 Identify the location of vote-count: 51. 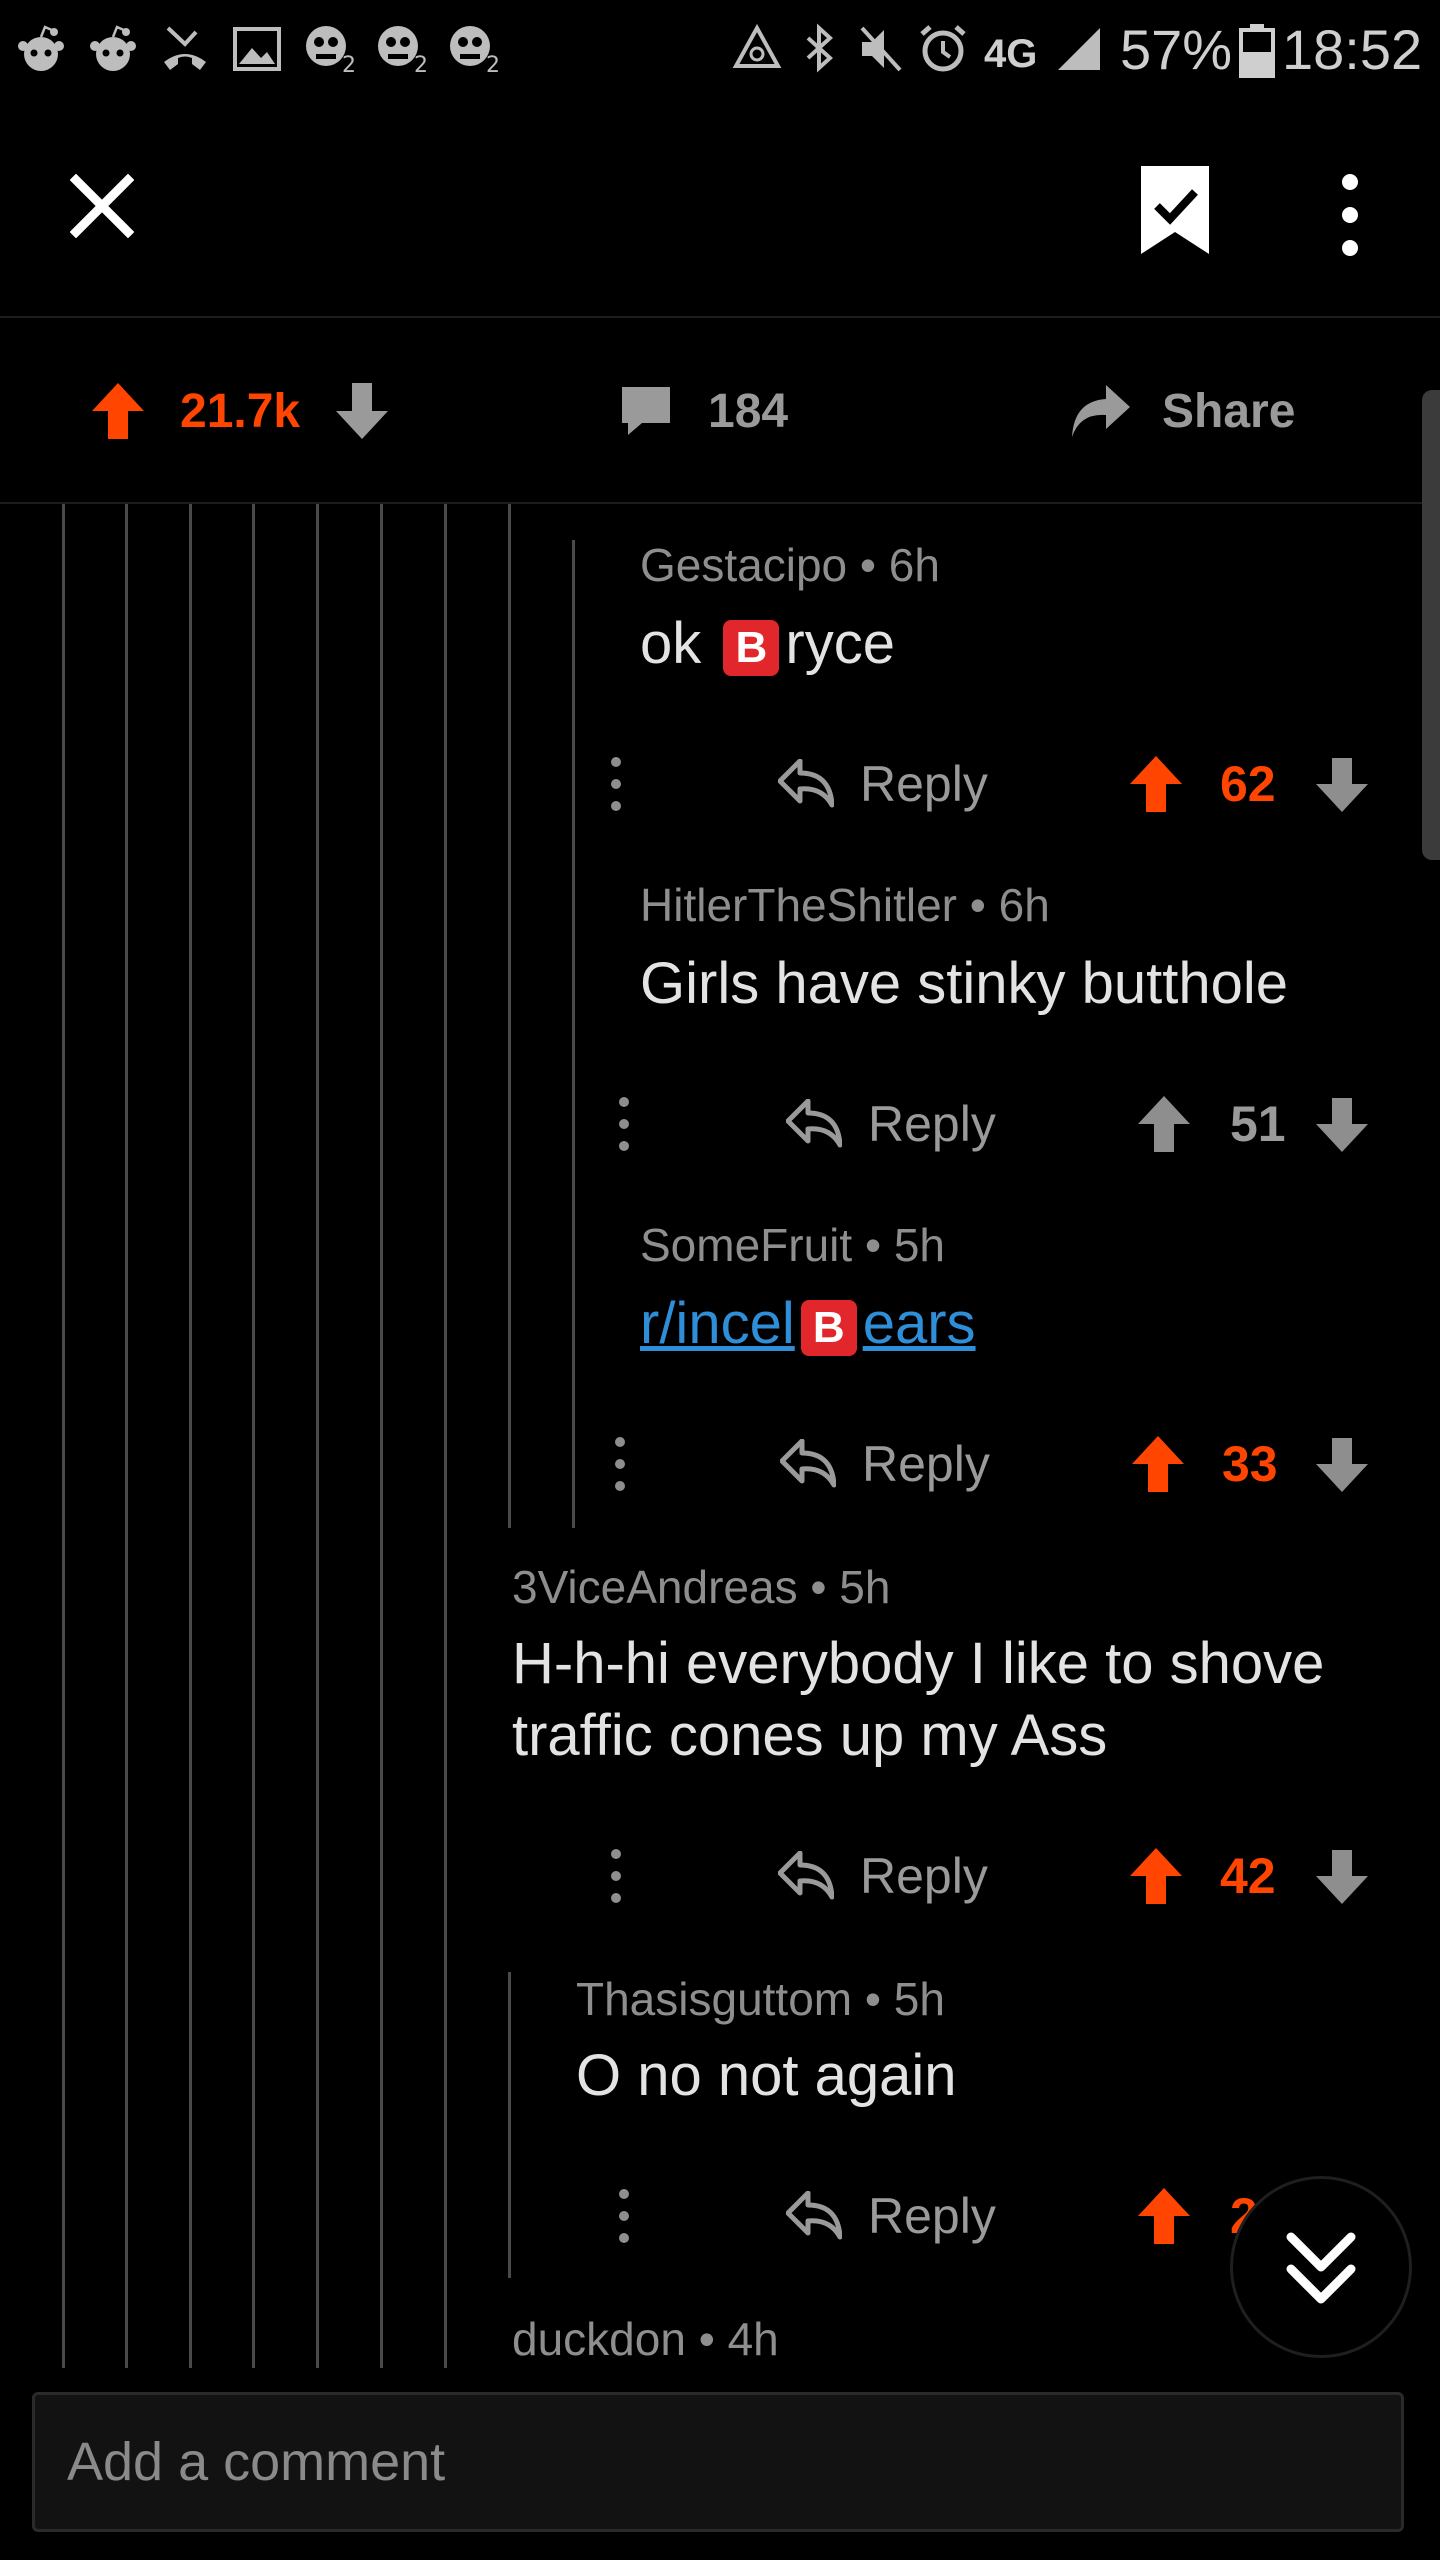
(1258, 1124).